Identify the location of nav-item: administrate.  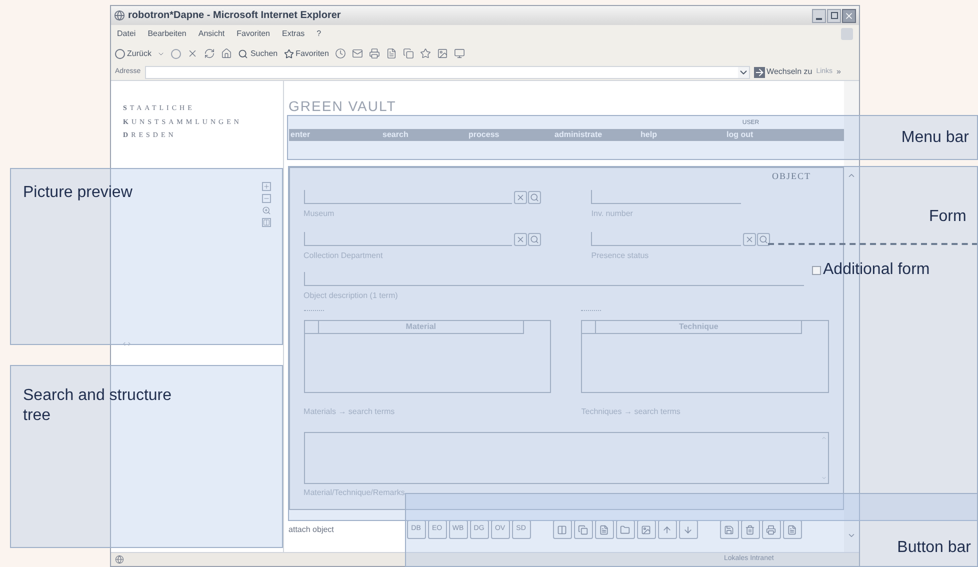
(597, 135).